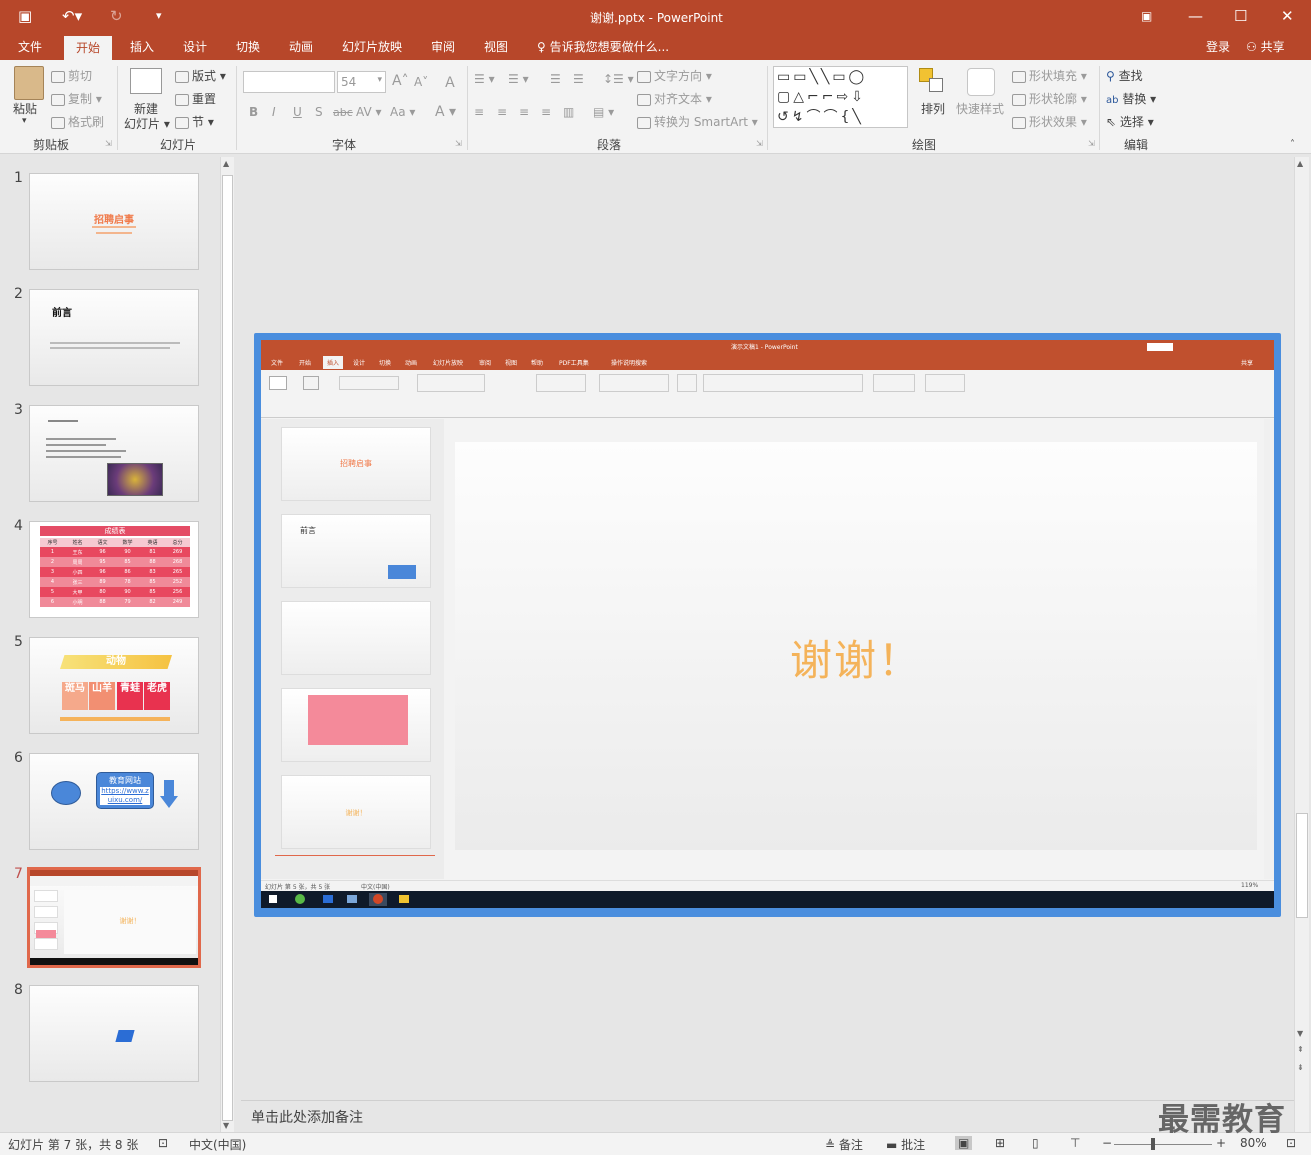 The width and height of the screenshot is (1311, 1155). What do you see at coordinates (319, 112) in the screenshot?
I see `shadow-icon: S` at bounding box center [319, 112].